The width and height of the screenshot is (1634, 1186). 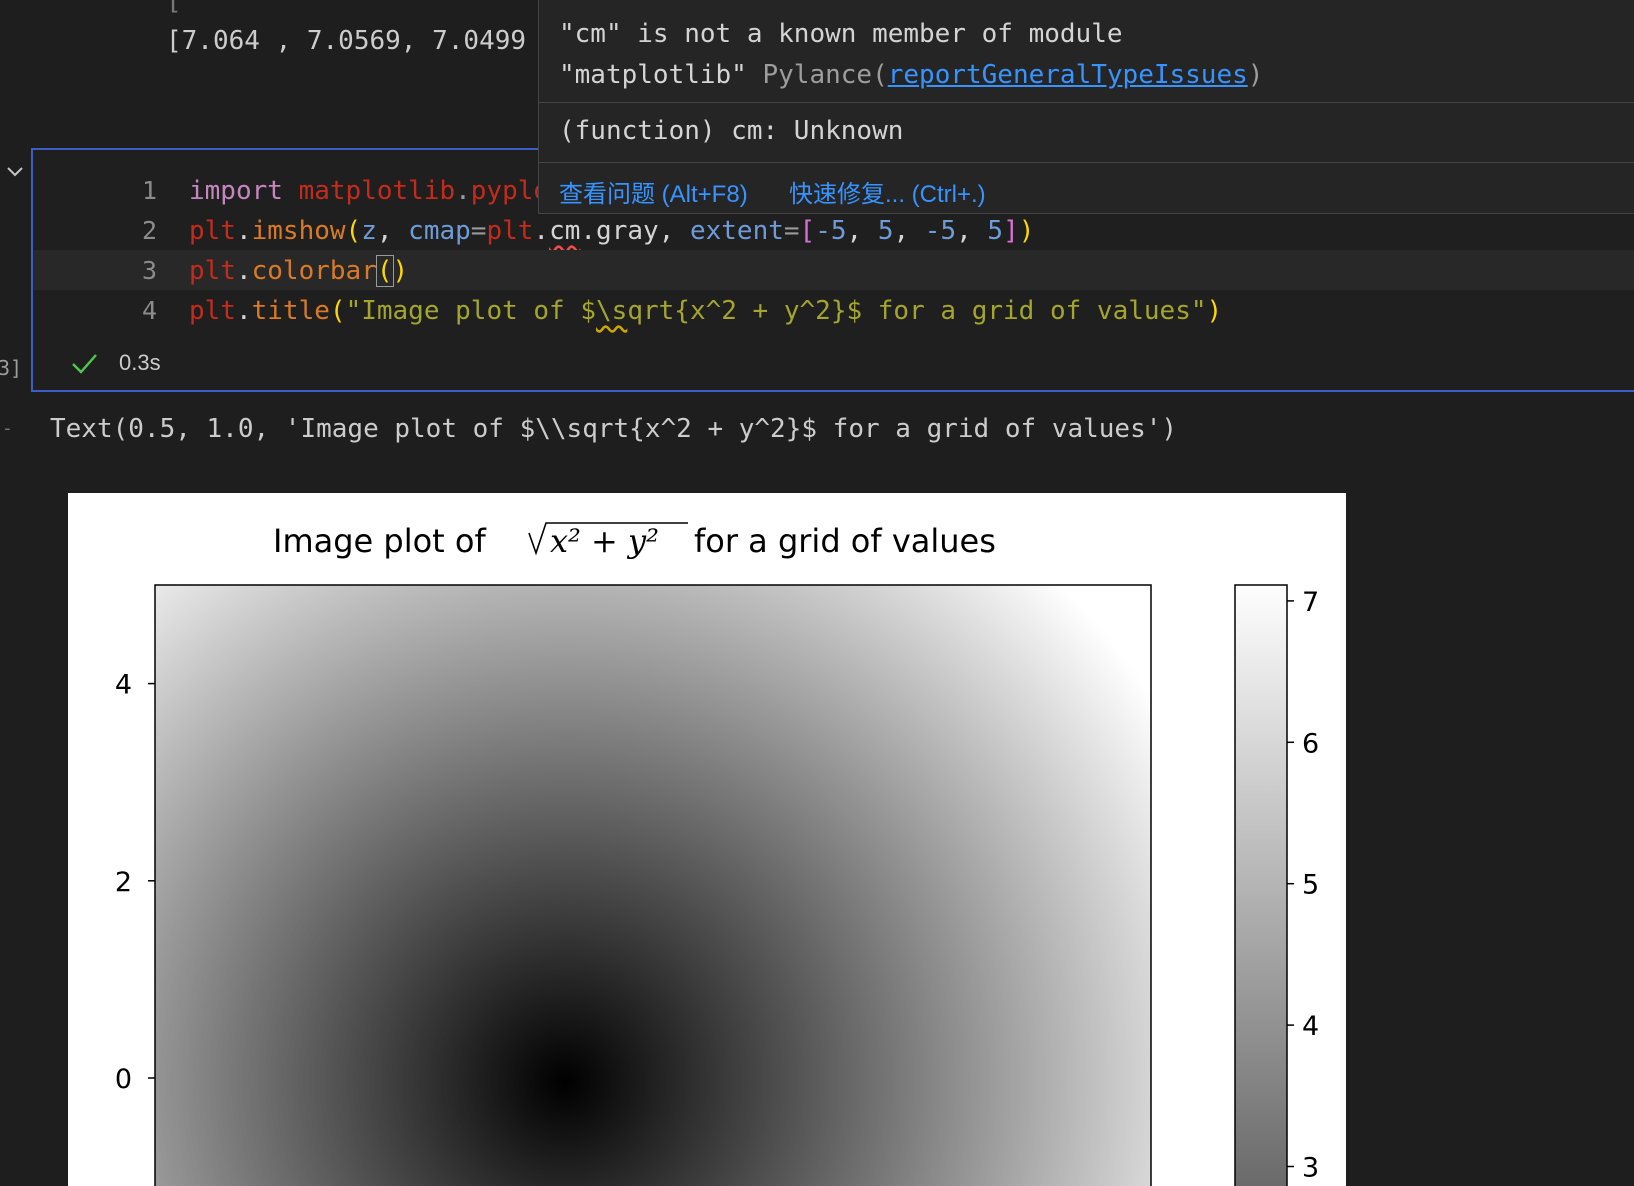 What do you see at coordinates (845, 541) in the screenshot?
I see `title-suffix: for a grid of values` at bounding box center [845, 541].